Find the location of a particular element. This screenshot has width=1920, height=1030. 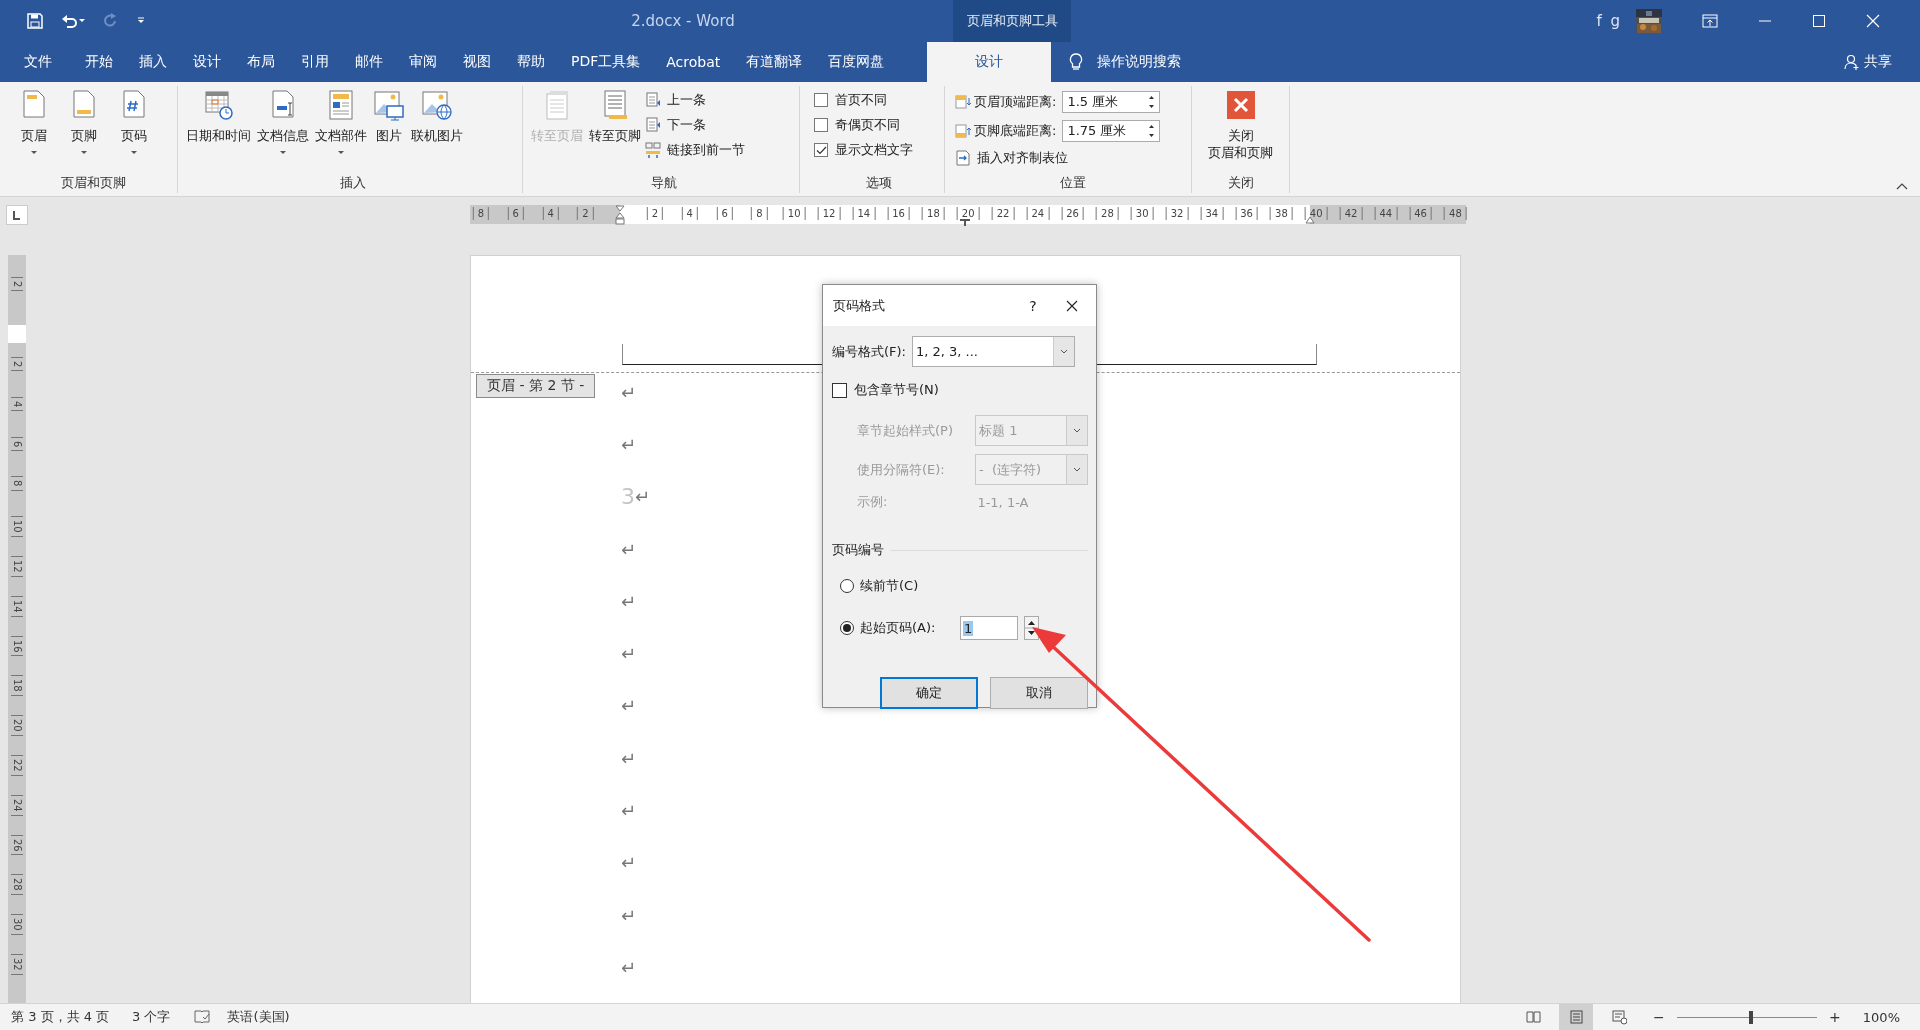

ribbon-button: 图片 is located at coordinates (389, 115).